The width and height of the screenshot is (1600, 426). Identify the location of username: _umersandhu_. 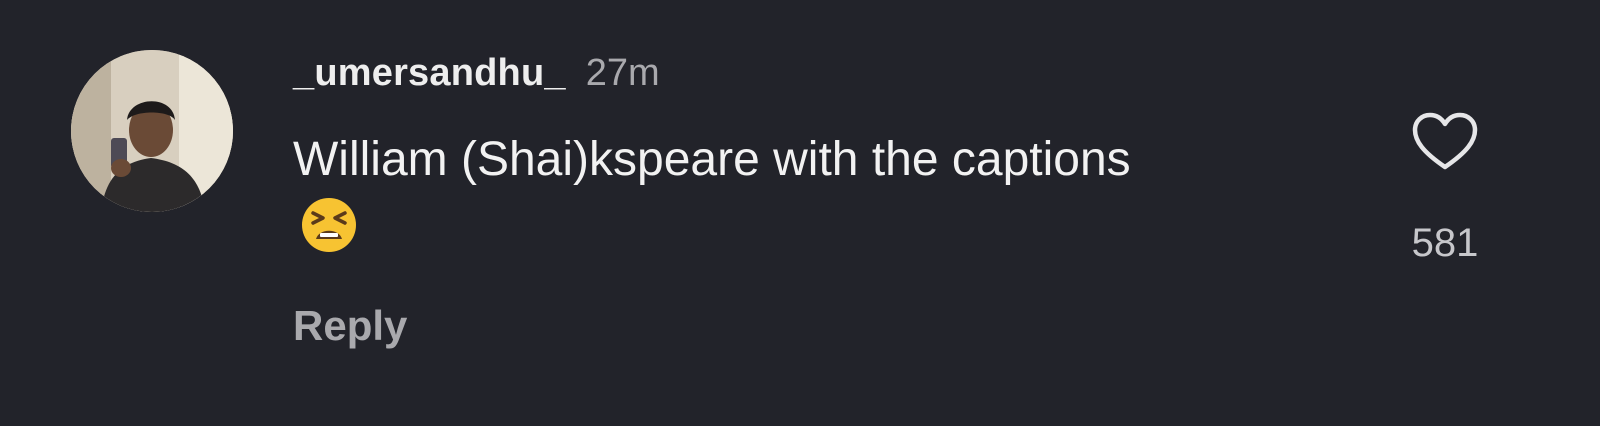
(429, 73).